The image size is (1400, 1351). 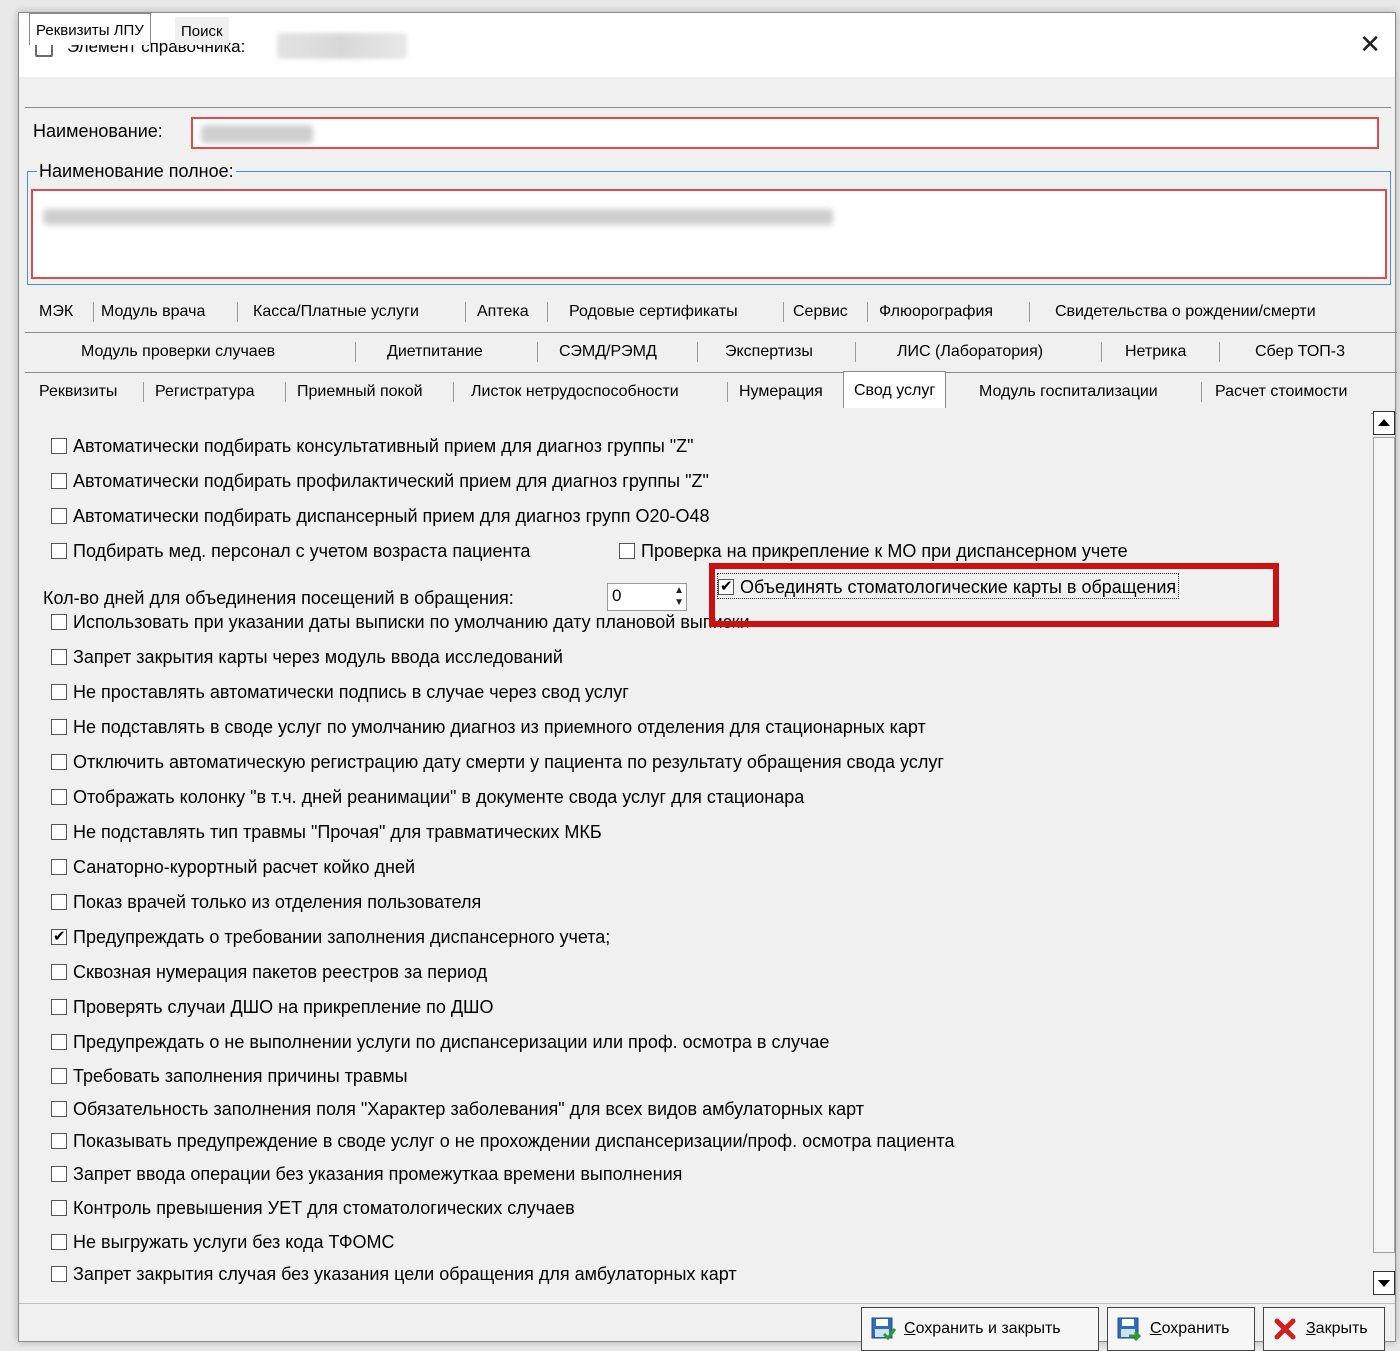 I want to click on vertical-scrollbar, so click(x=1384, y=854).